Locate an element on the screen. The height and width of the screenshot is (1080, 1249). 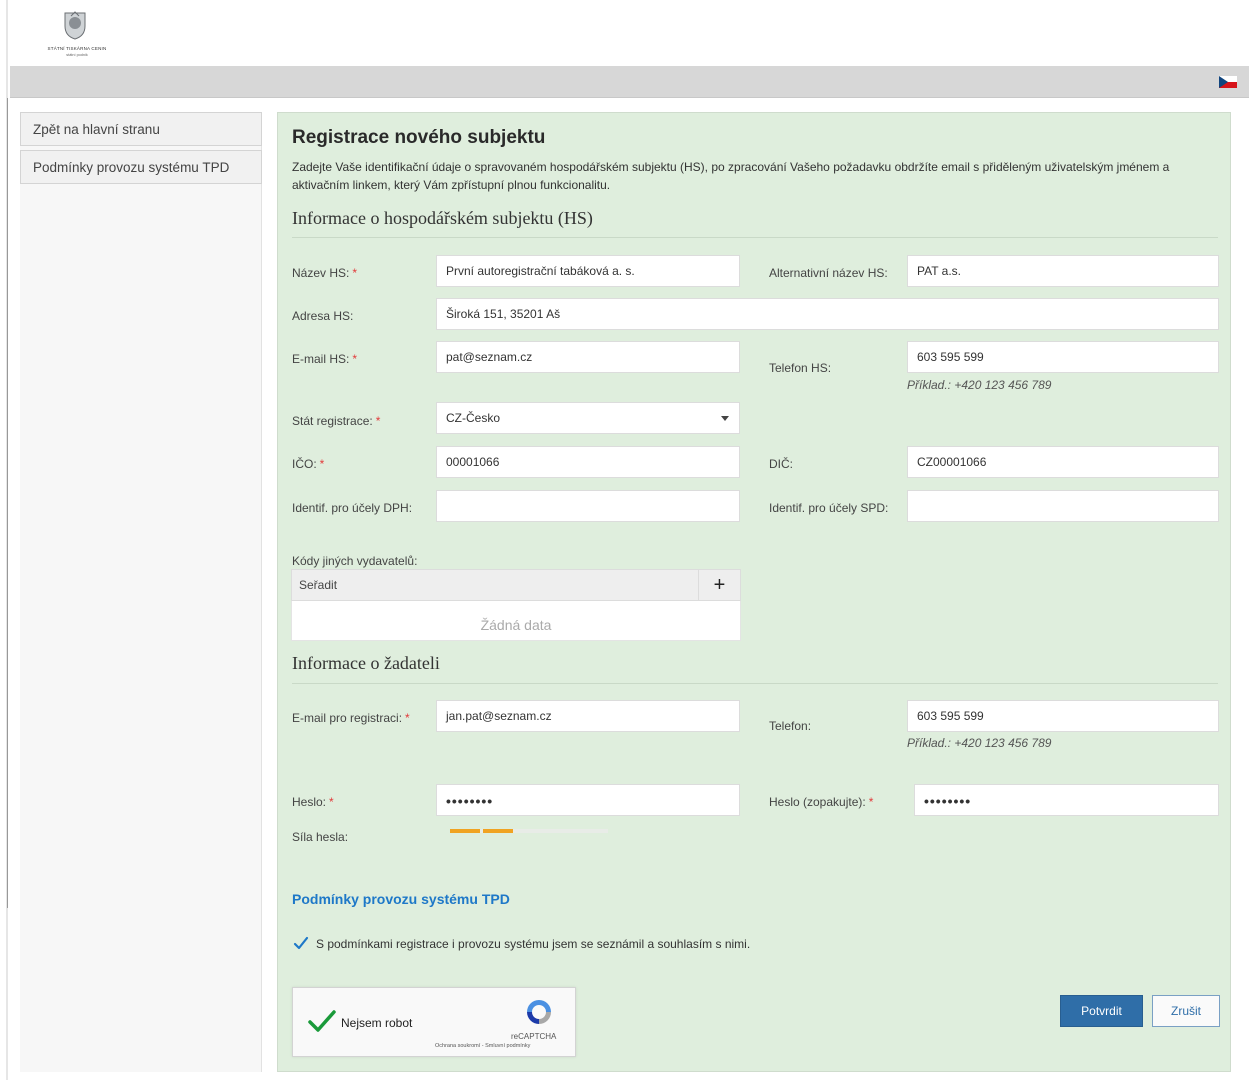
registration-email-label: E-mail pro registraci: * is located at coordinates (351, 718).